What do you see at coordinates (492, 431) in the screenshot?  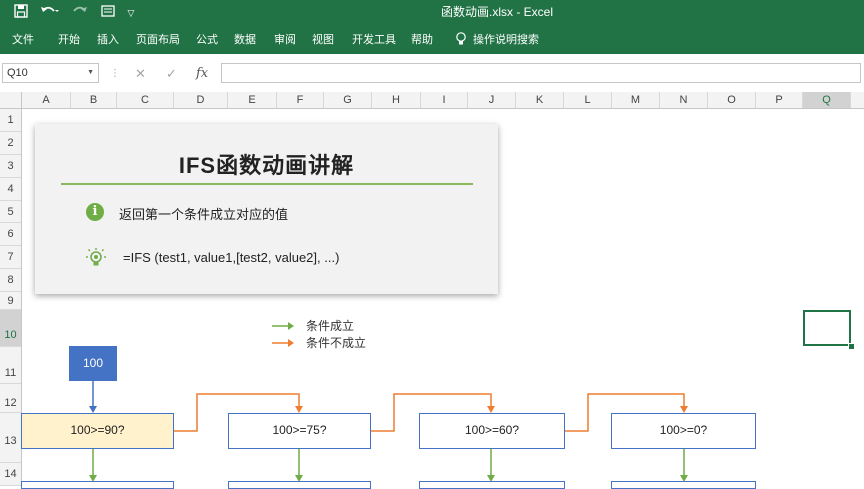 I see `condition-box-3: 100>=60?` at bounding box center [492, 431].